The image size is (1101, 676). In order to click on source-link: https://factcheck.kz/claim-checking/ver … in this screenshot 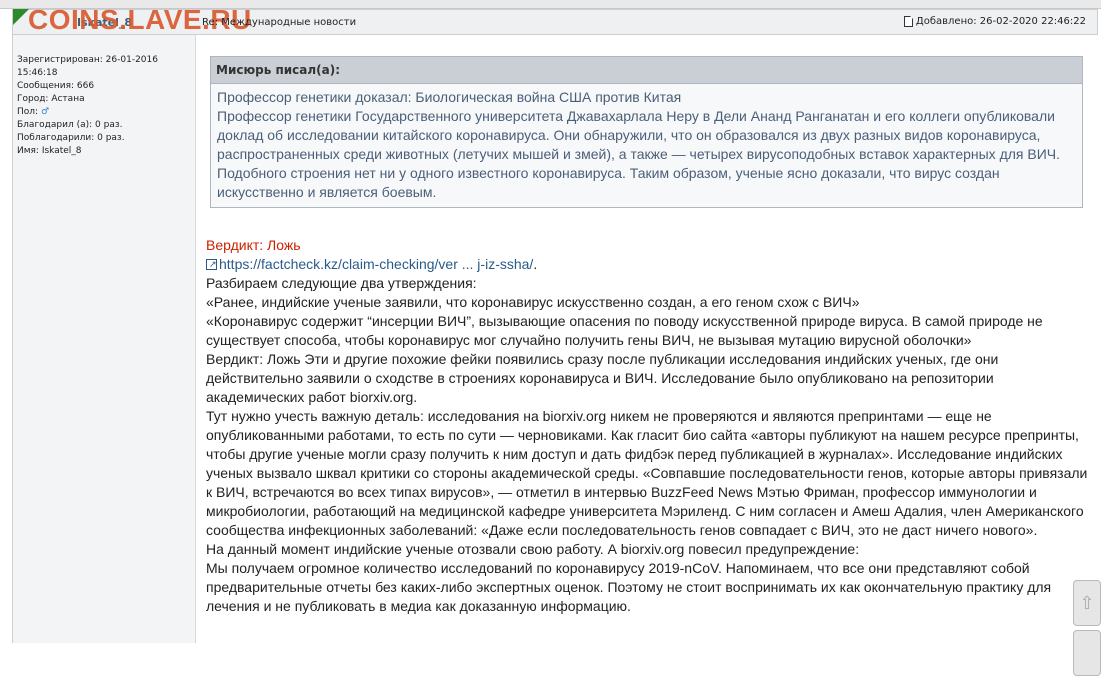, I will do `click(376, 264)`.